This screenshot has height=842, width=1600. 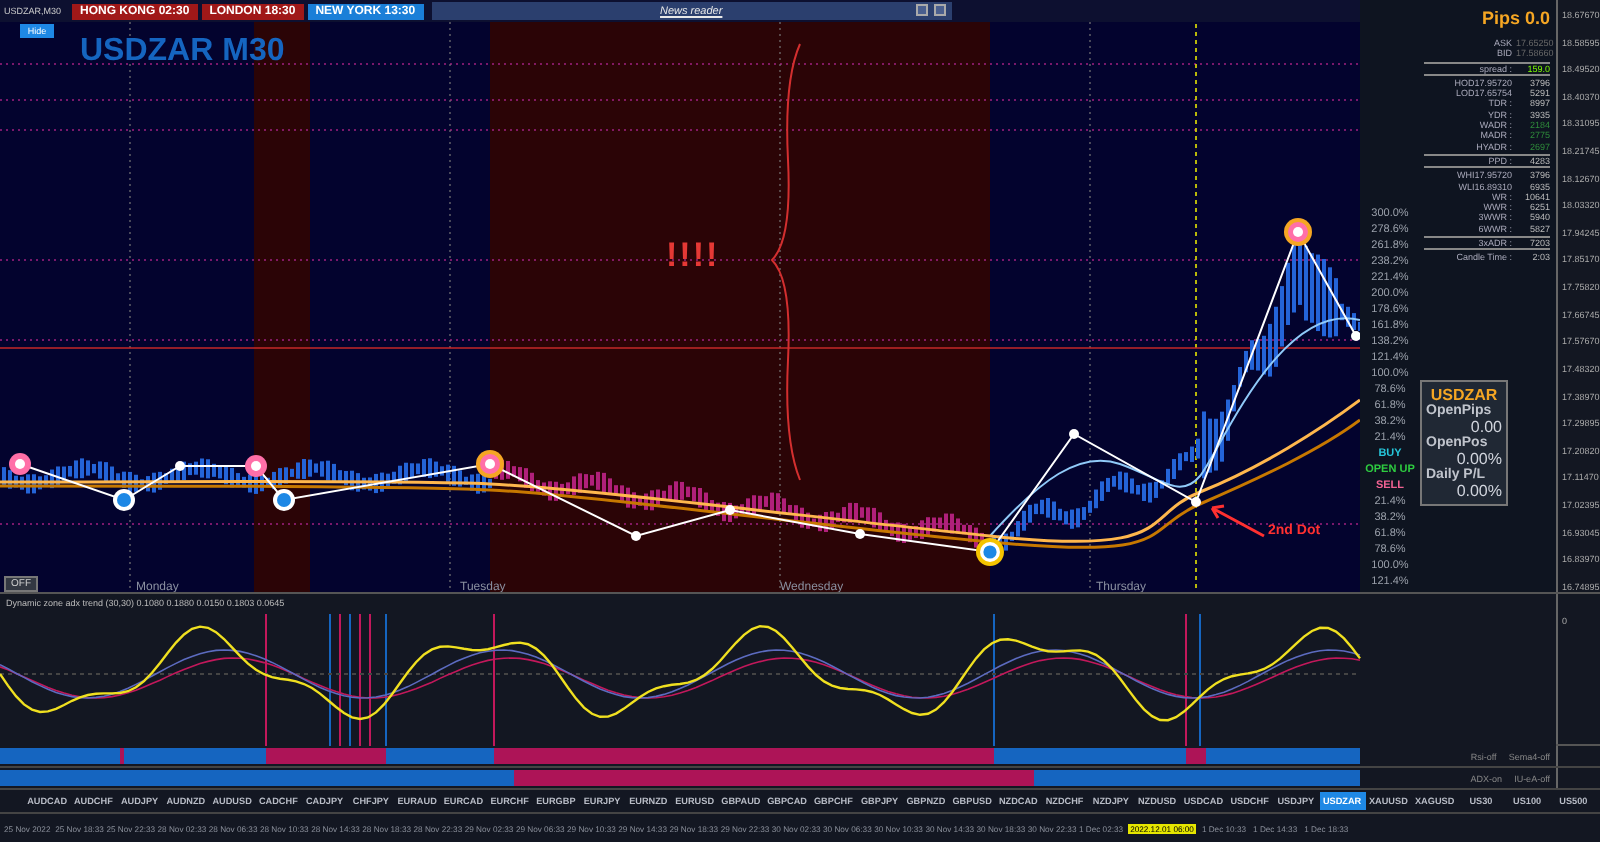 What do you see at coordinates (1486, 426) in the screenshot?
I see `account-value: 0.00` at bounding box center [1486, 426].